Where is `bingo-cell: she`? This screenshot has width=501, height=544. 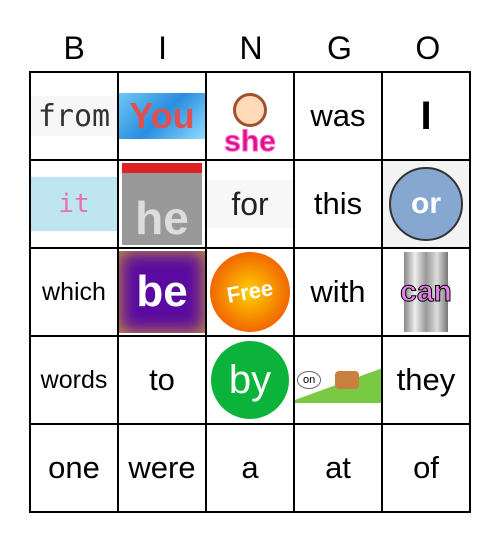
bingo-cell: she is located at coordinates (250, 116).